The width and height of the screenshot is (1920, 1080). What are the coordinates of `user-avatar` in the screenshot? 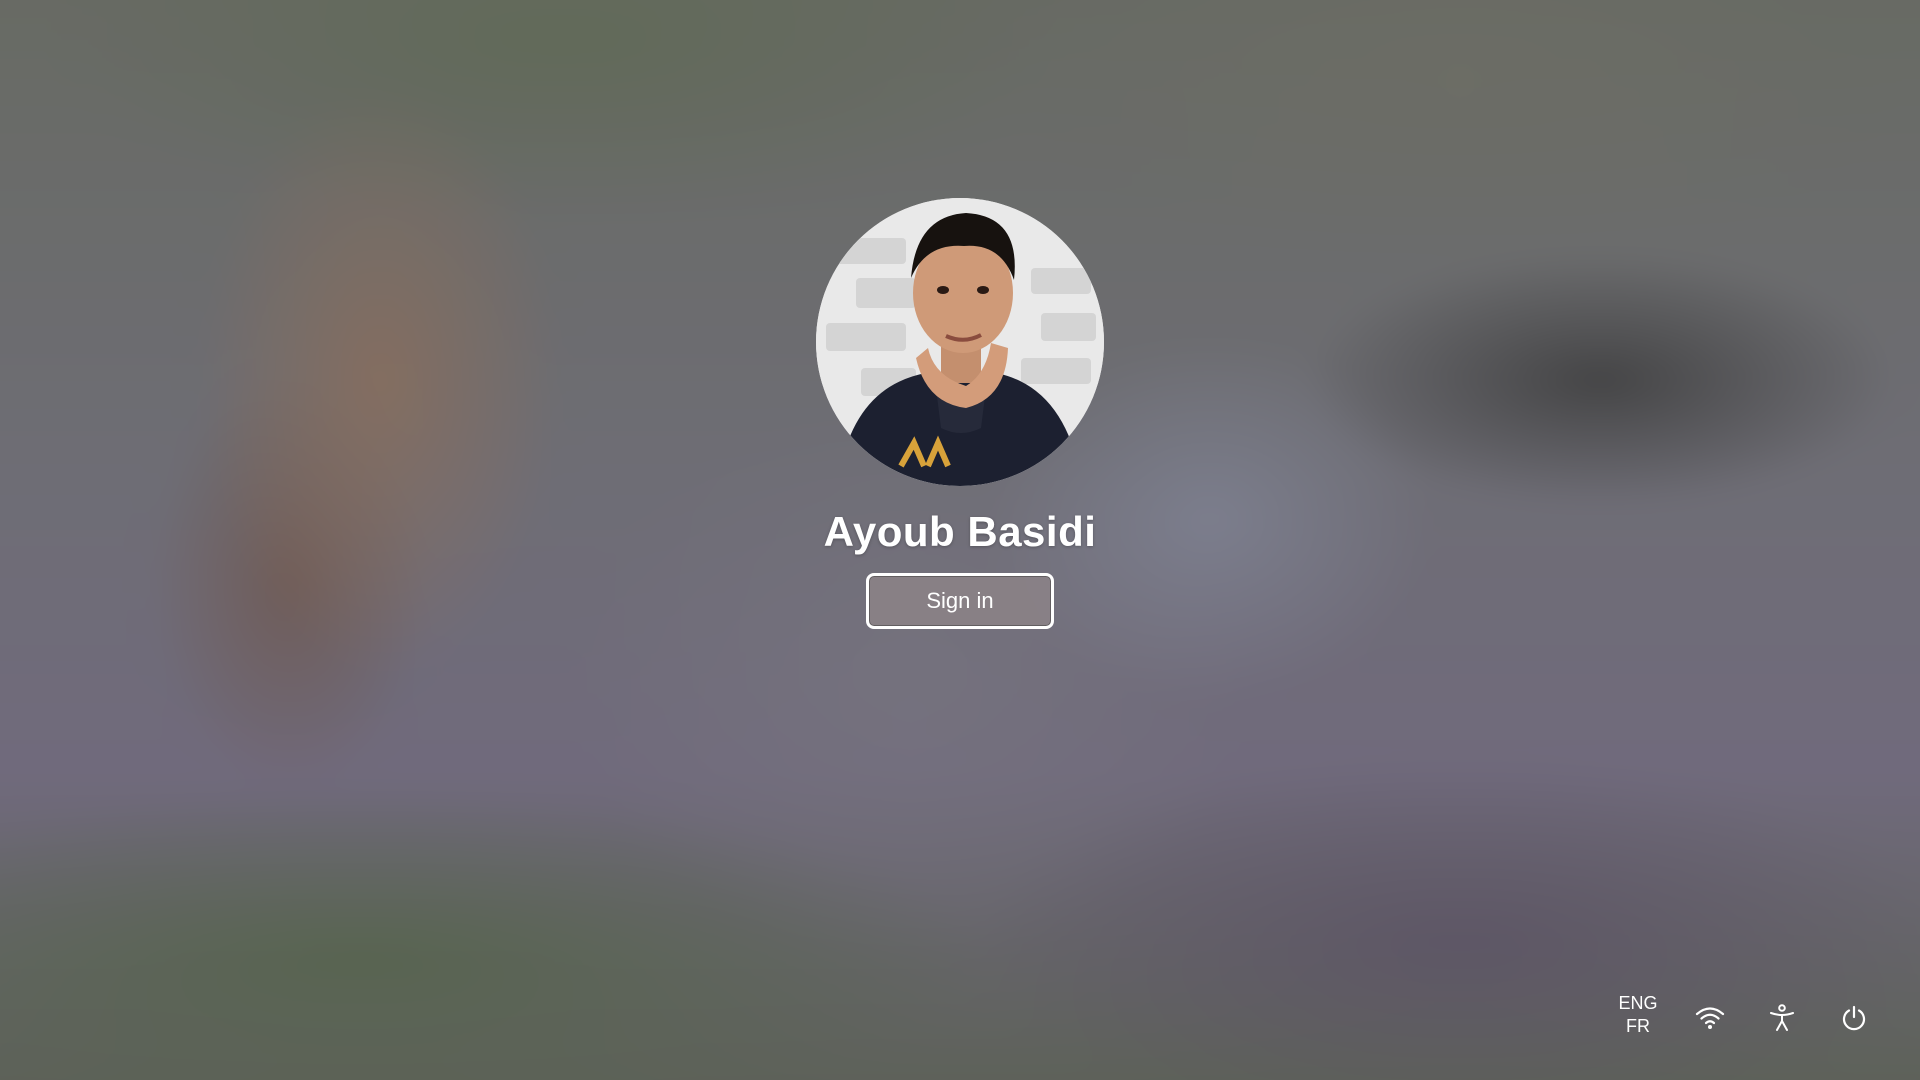 It's located at (960, 342).